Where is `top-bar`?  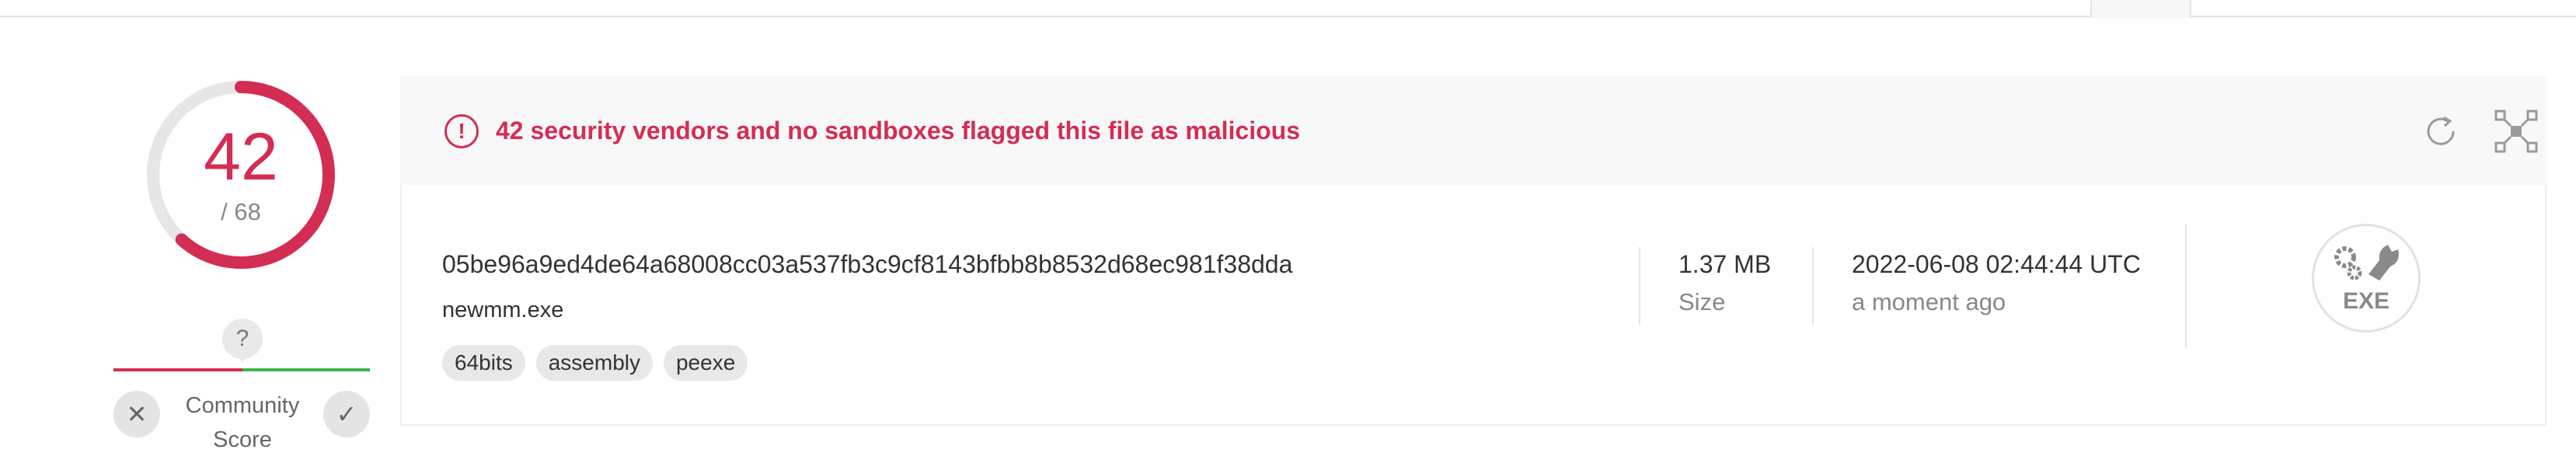 top-bar is located at coordinates (1288, 8).